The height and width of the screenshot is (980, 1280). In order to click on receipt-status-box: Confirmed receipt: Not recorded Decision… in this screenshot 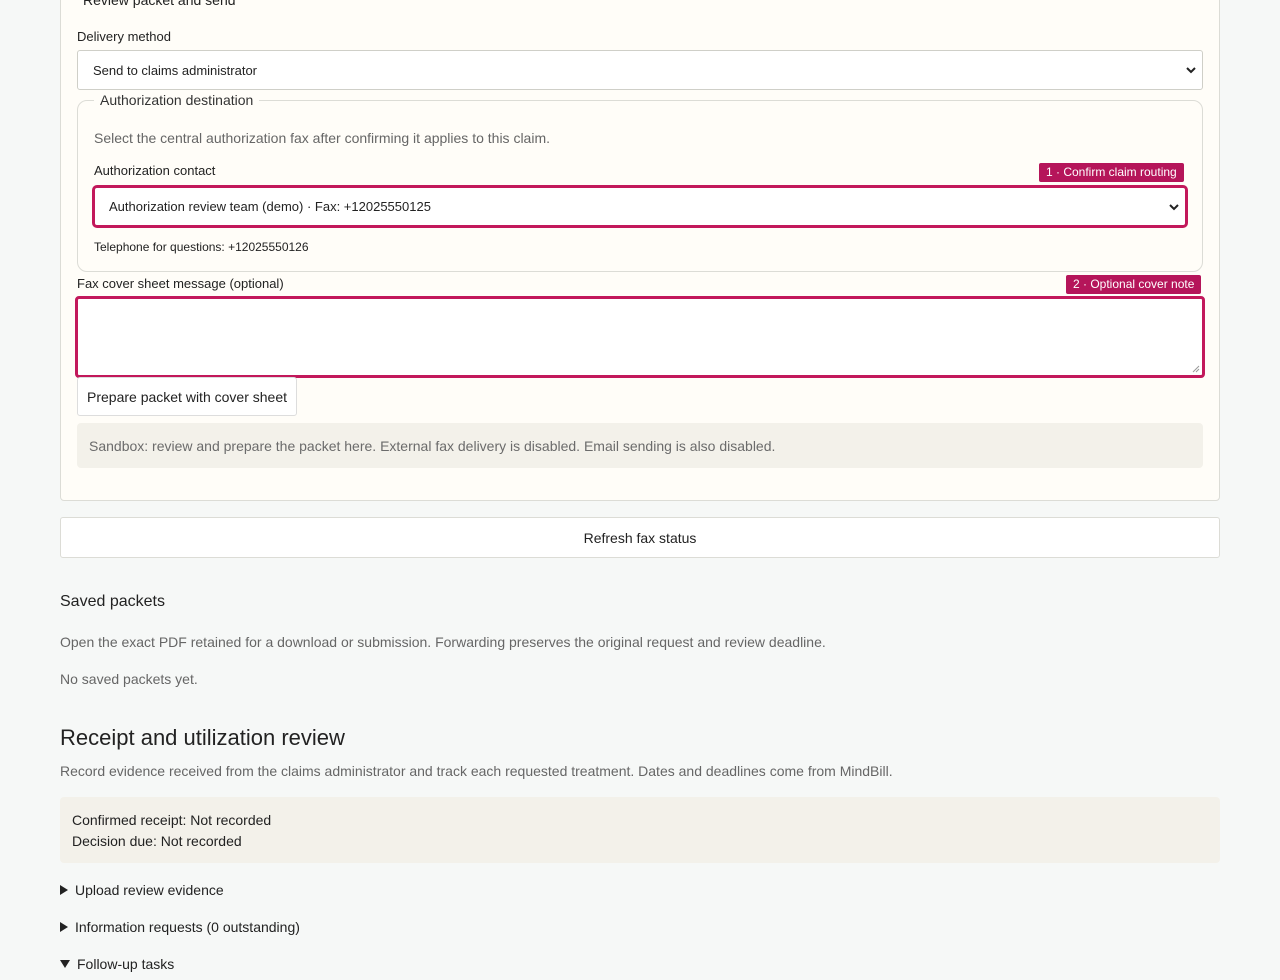, I will do `click(640, 830)`.